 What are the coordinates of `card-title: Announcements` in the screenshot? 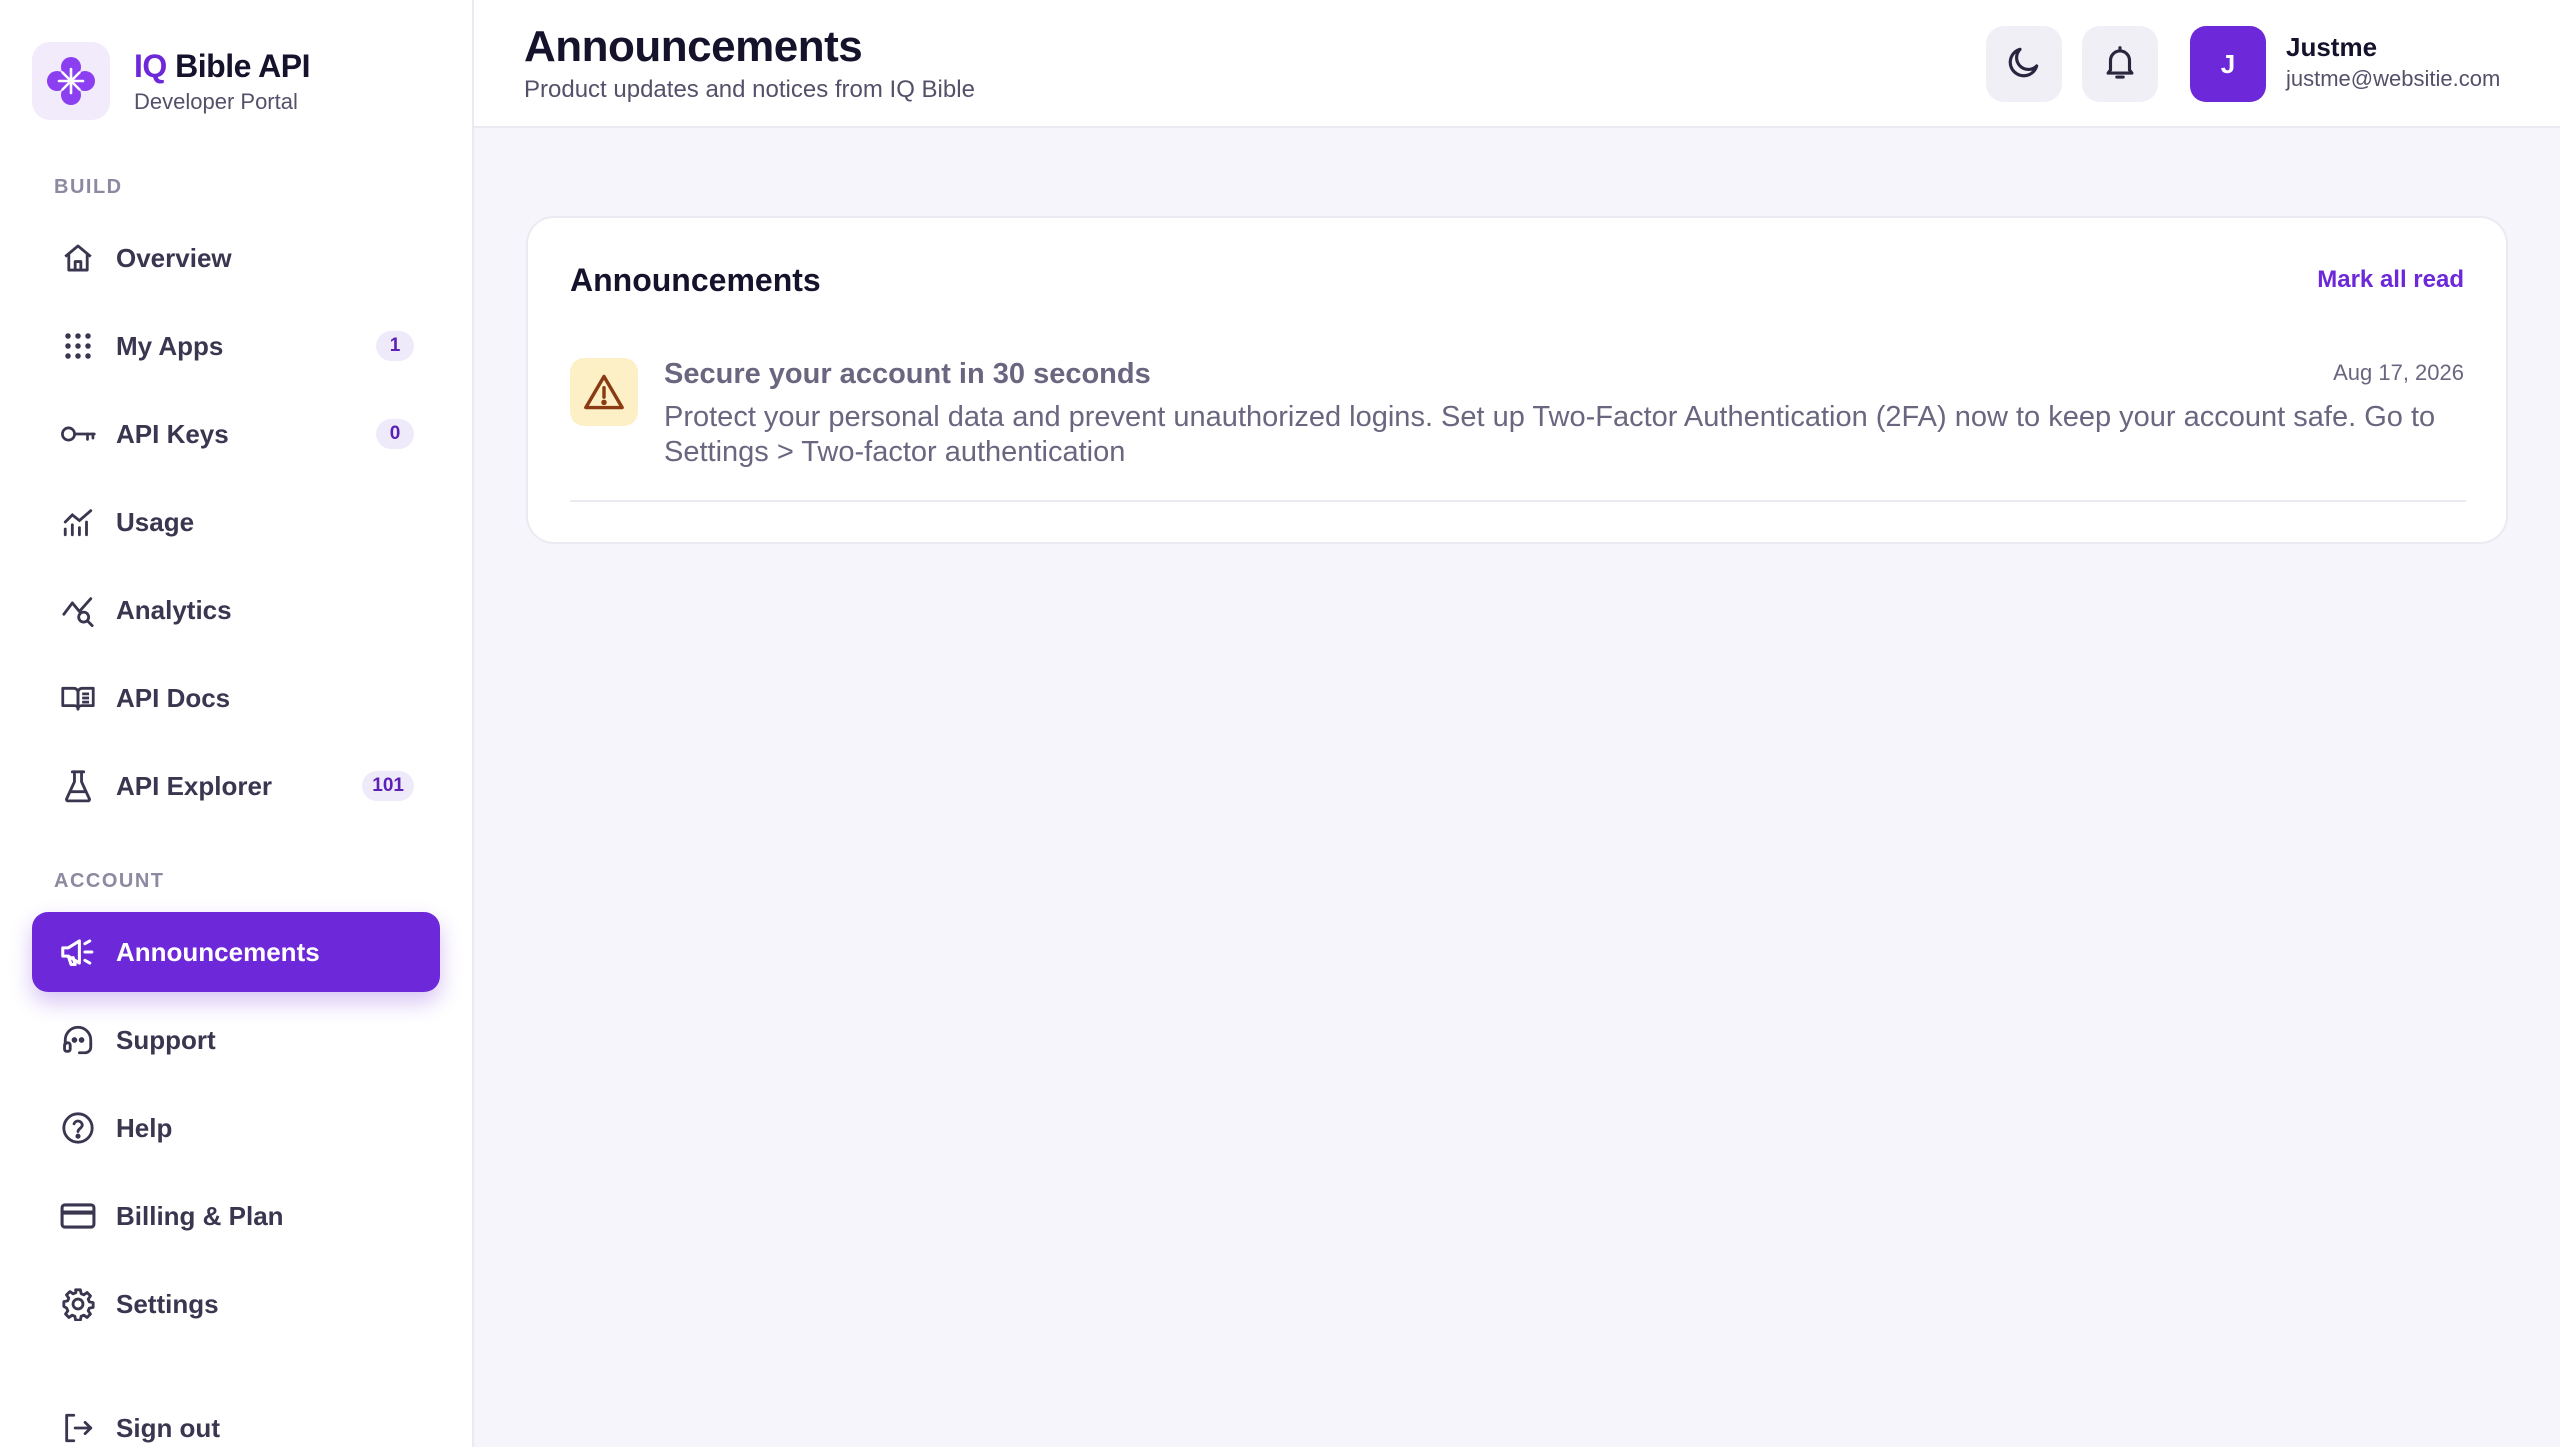 It's located at (695, 280).